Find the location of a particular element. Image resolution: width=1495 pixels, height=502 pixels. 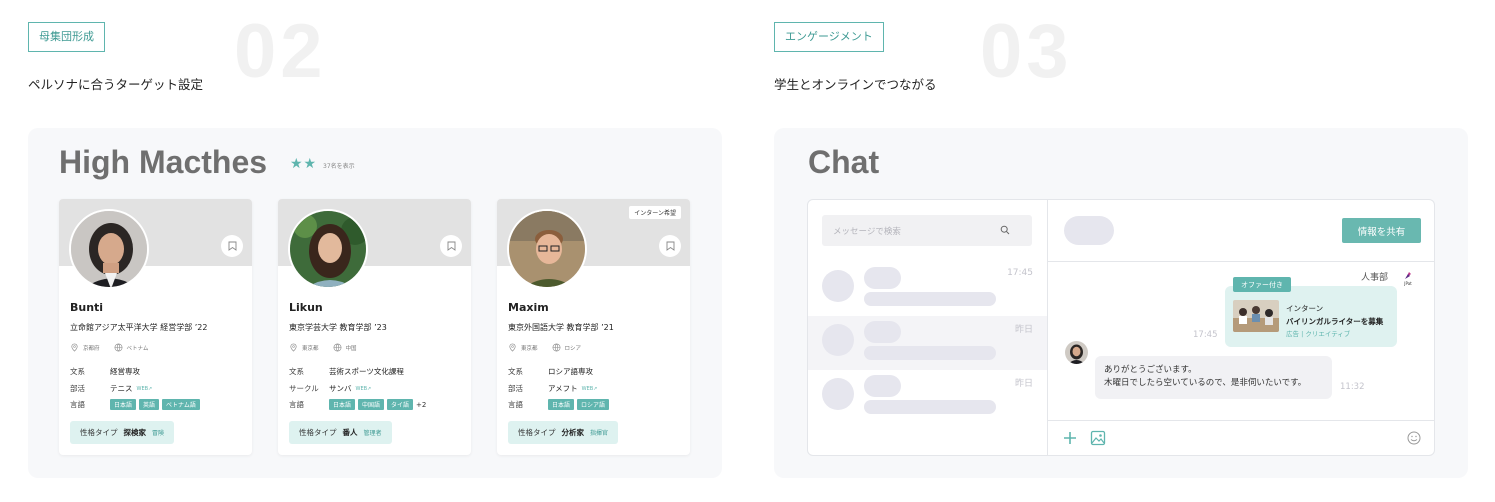

club-row: 部活 アメフト WEB ↗ is located at coordinates (552, 388).